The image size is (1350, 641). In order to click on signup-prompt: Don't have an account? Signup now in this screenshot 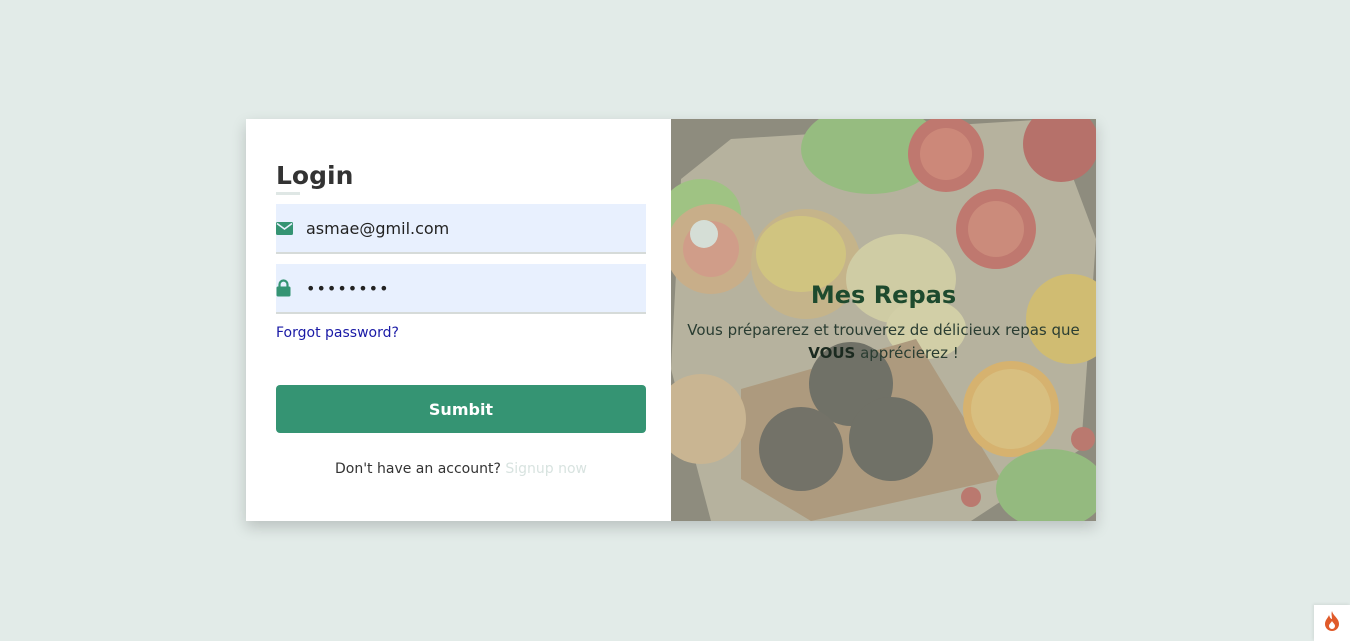, I will do `click(461, 469)`.